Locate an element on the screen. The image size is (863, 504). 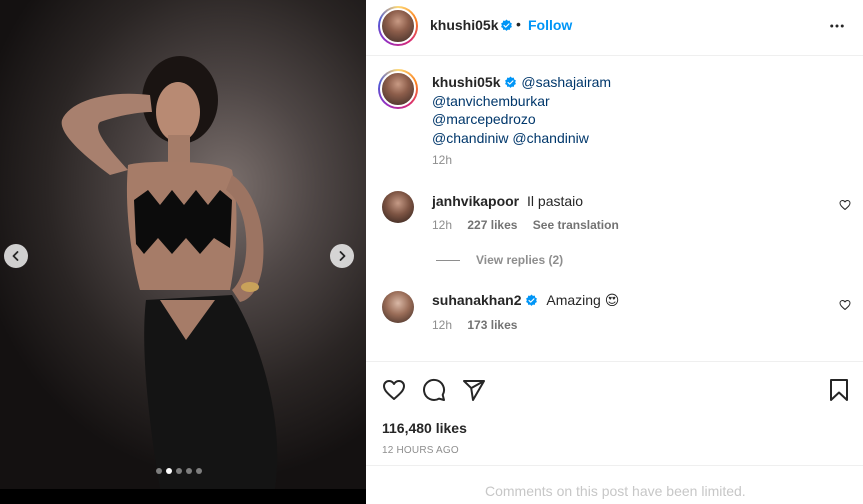
like-count: 116,480 likes is located at coordinates (424, 428).